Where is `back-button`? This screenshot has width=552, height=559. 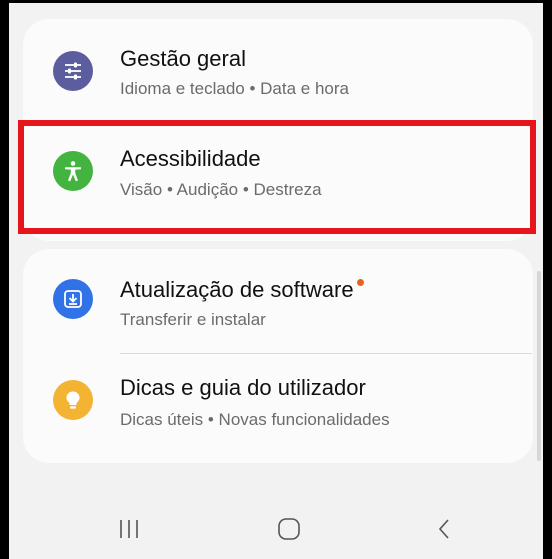 back-button is located at coordinates (445, 529).